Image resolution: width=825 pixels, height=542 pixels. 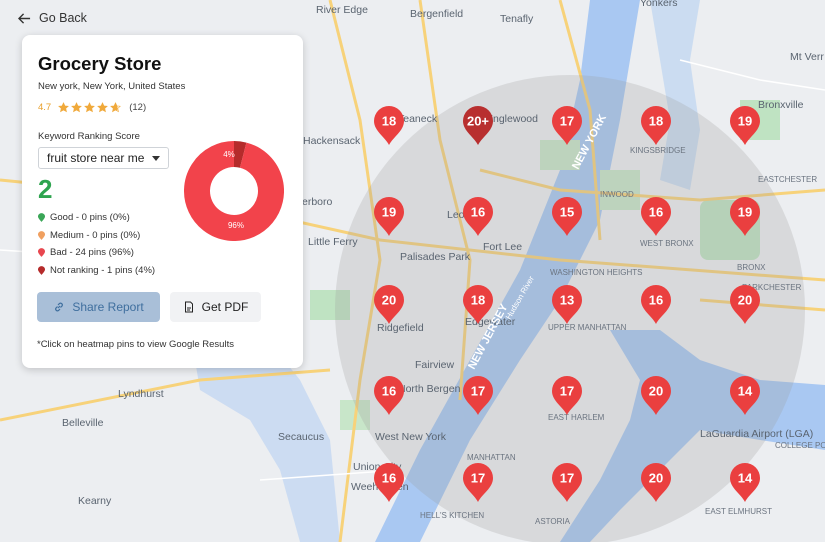 What do you see at coordinates (781, 105) in the screenshot?
I see `map-place-label: Bronxville` at bounding box center [781, 105].